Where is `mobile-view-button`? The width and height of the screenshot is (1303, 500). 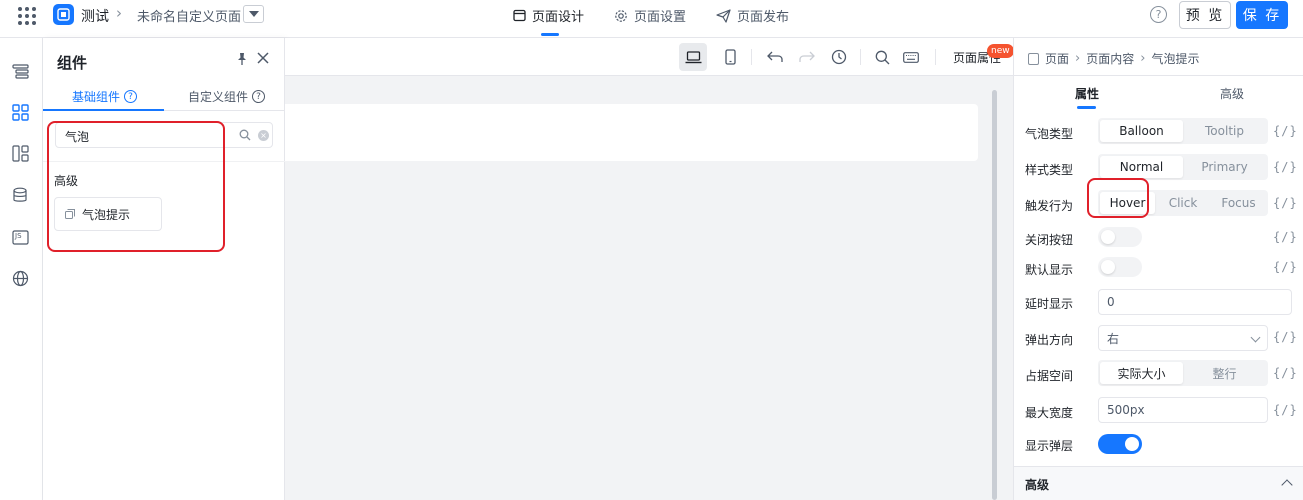 mobile-view-button is located at coordinates (730, 57).